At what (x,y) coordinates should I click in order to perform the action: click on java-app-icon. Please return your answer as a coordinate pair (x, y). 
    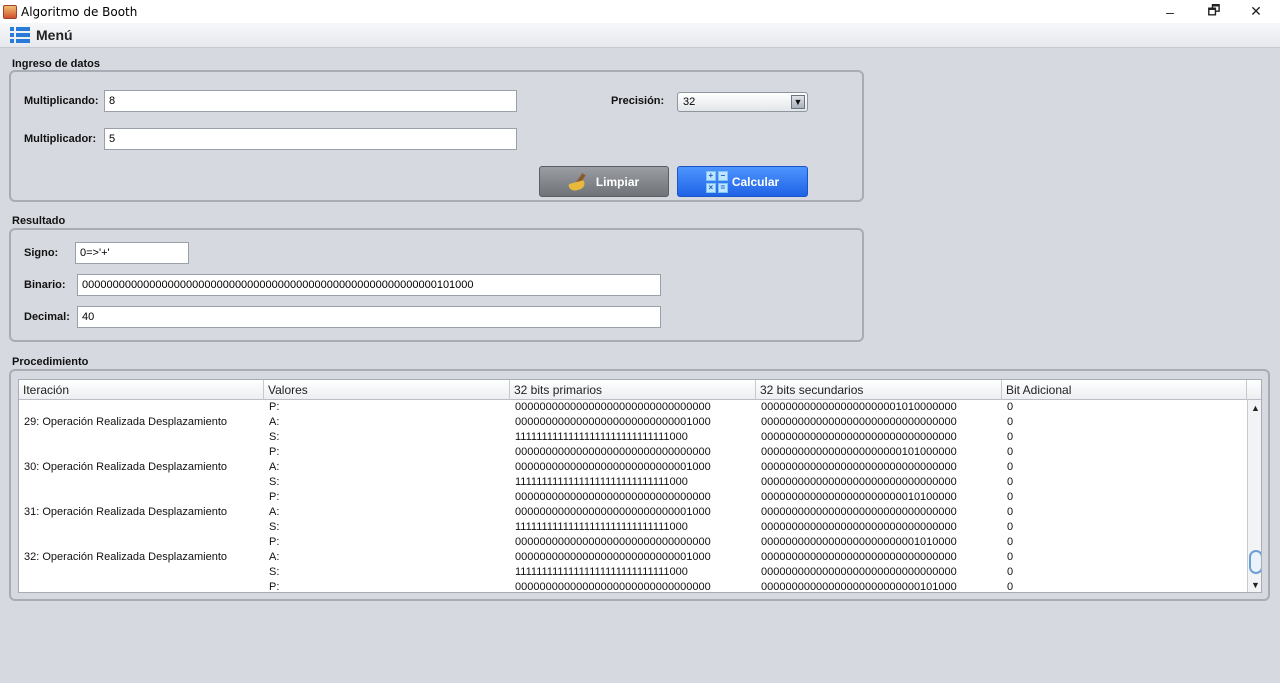
    Looking at the image, I should click on (10, 11).